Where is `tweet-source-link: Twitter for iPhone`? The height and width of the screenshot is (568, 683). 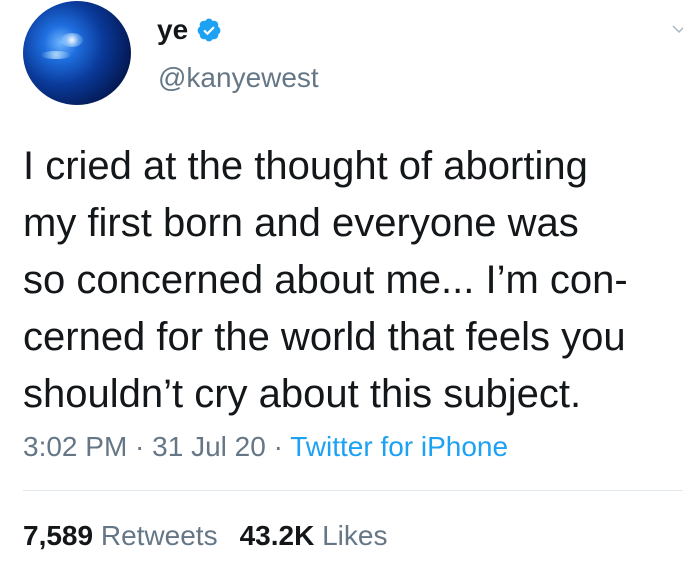
tweet-source-link: Twitter for iPhone is located at coordinates (399, 446).